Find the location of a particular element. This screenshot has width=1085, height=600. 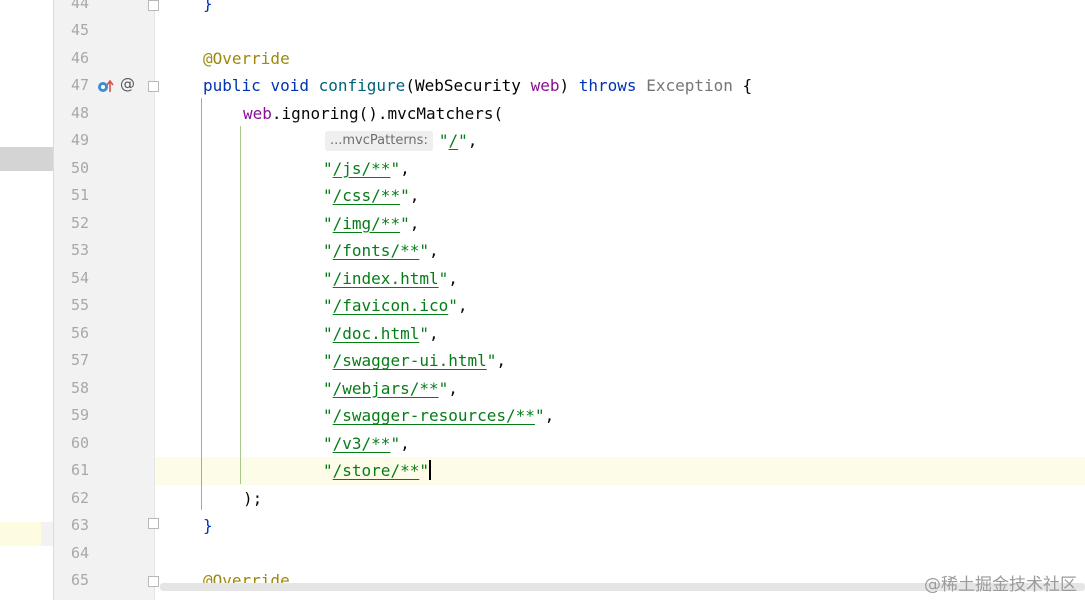

string-path: /img/** is located at coordinates (366, 223).